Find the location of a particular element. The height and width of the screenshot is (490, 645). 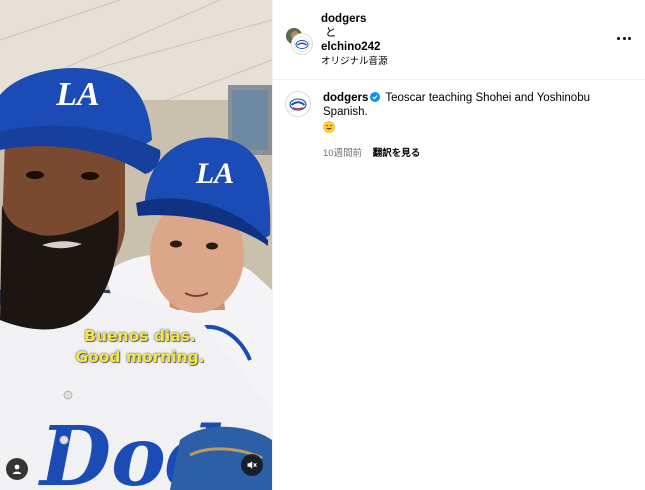

mute-button is located at coordinates (252, 465).